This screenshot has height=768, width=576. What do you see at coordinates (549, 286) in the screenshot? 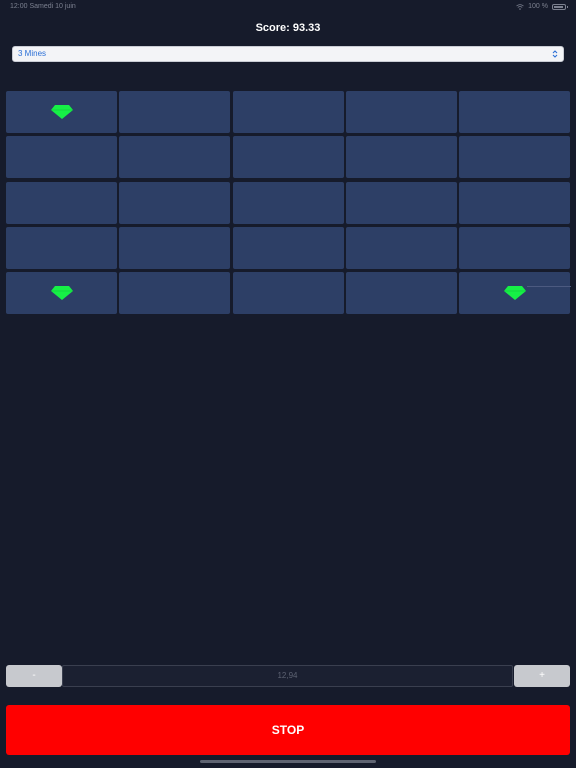
I see `gem-trail` at bounding box center [549, 286].